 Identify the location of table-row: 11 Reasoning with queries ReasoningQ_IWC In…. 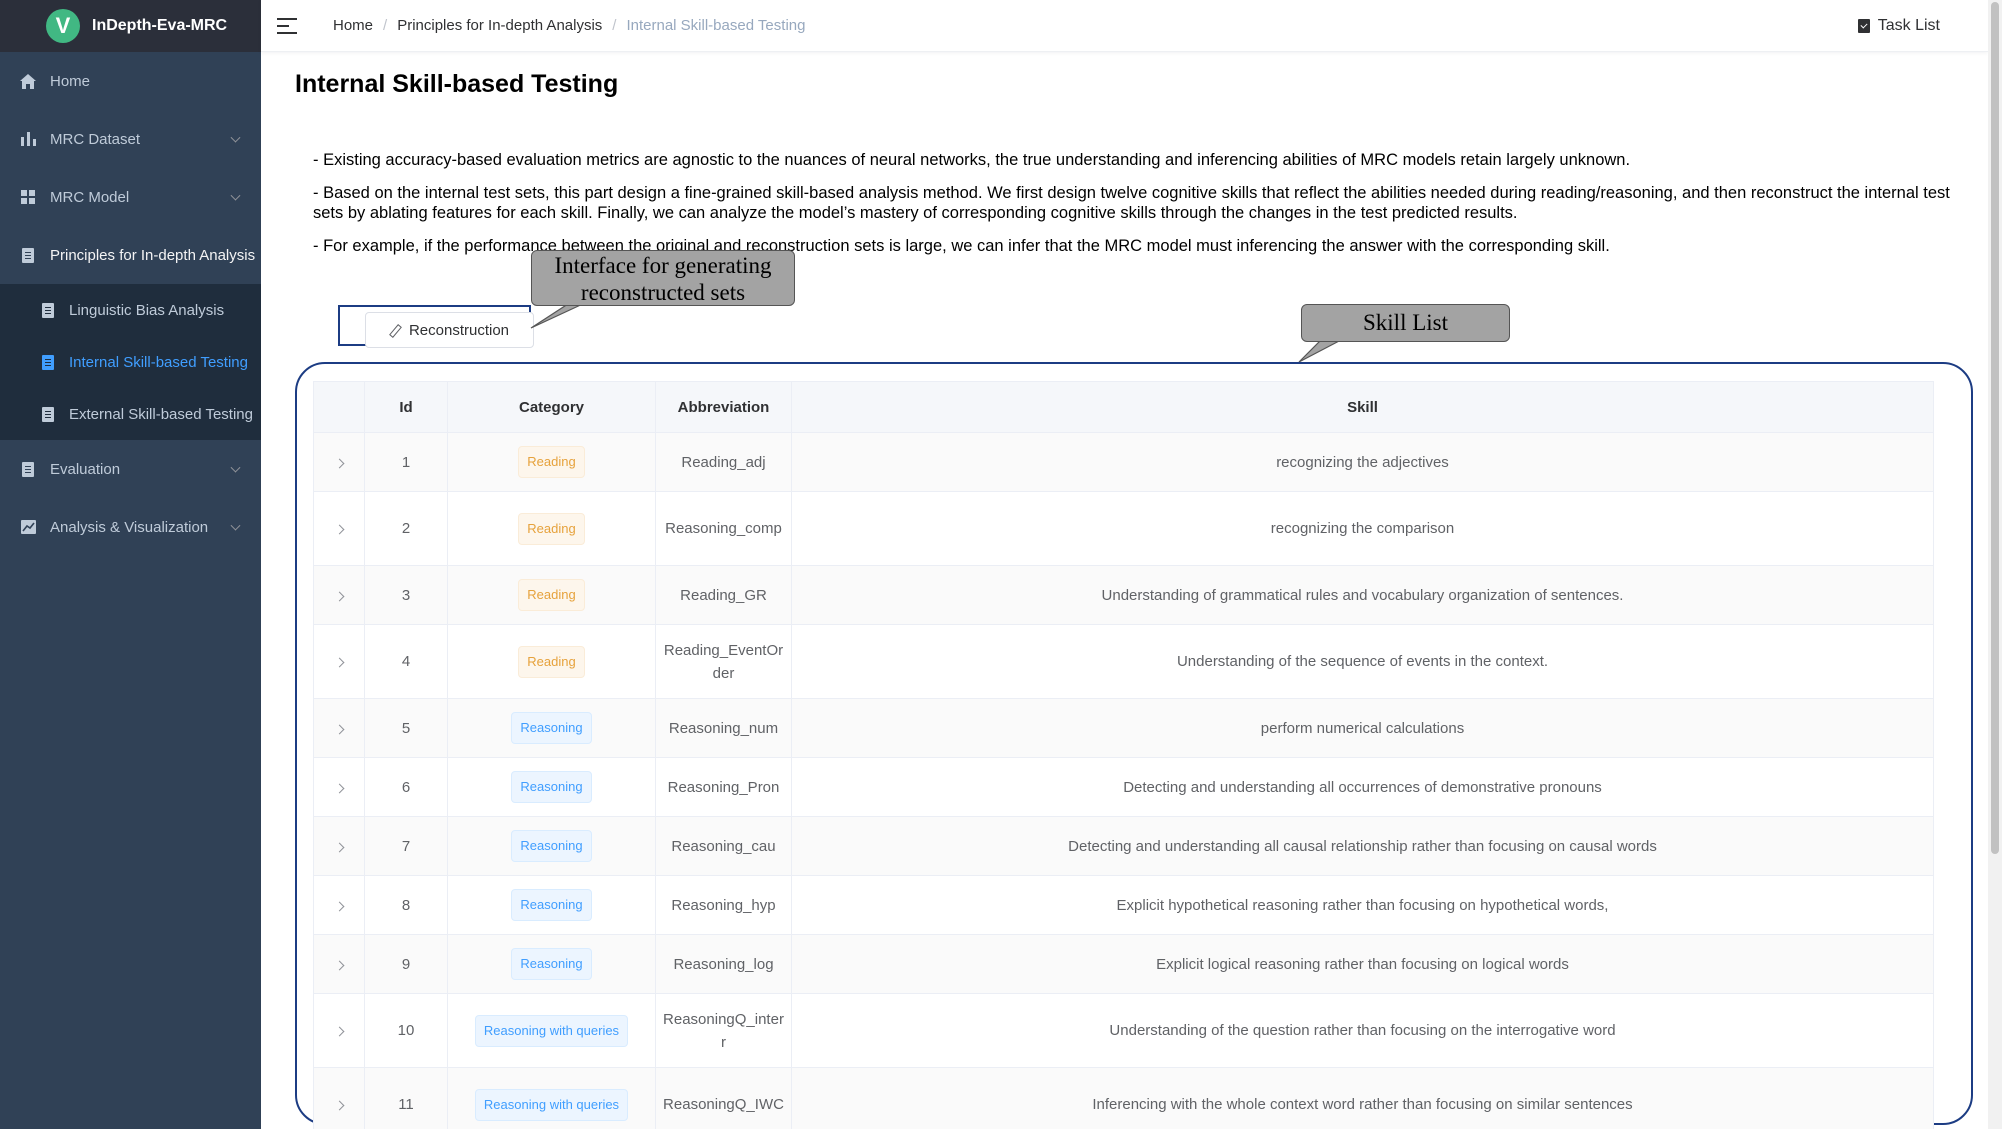
(1123, 1098).